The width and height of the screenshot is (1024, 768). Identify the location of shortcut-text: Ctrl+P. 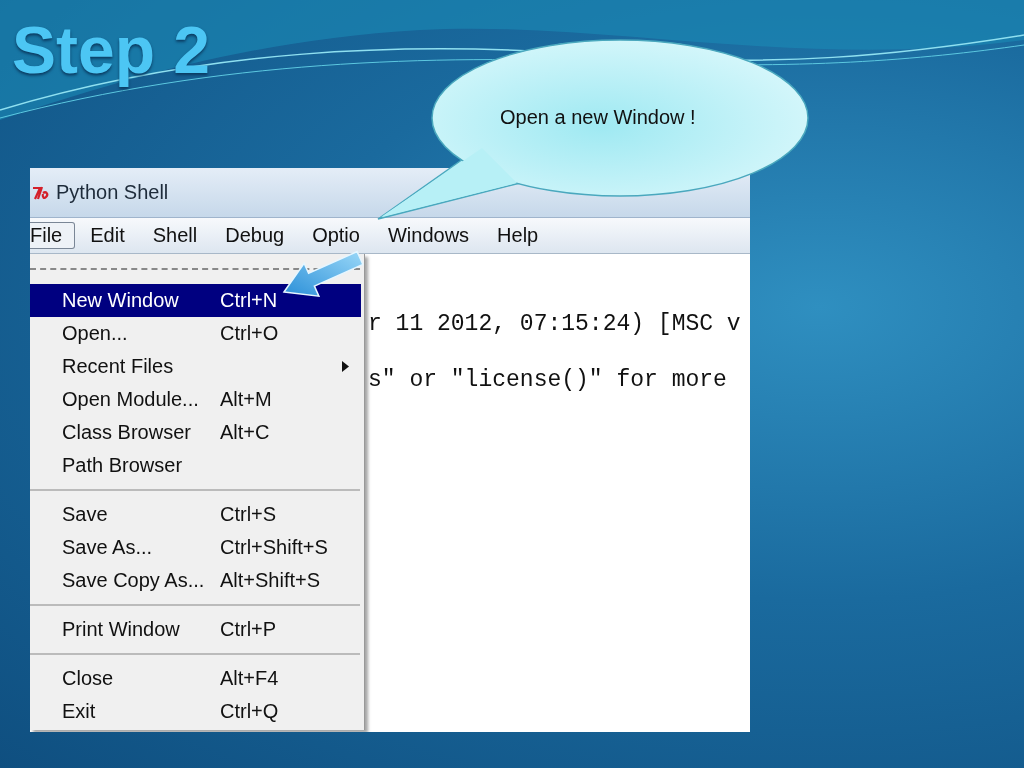
(248, 629).